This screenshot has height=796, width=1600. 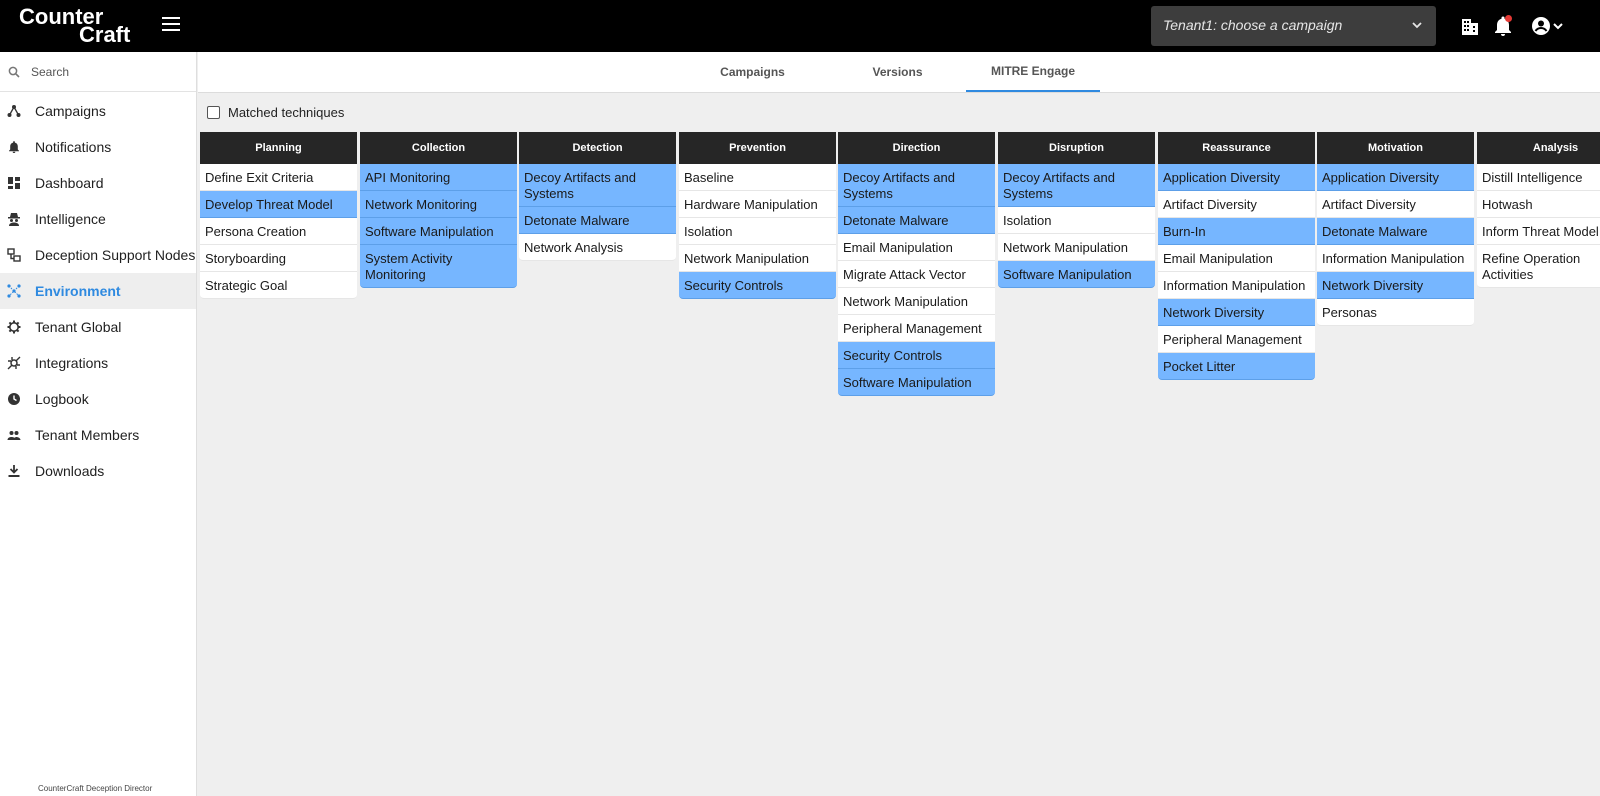 I want to click on sidebar-item-deception-support-nodes: Deception Support Nodes, so click(x=98, y=255).